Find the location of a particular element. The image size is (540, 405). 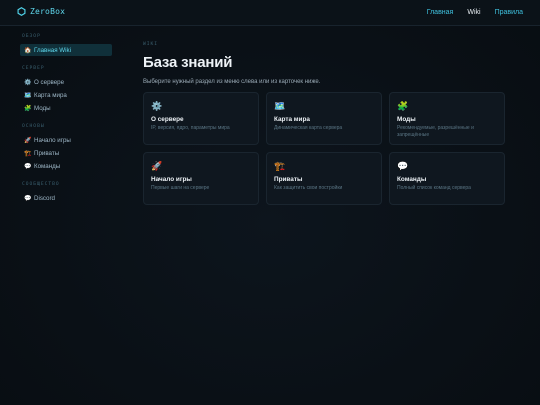

nav-link-home: Главная is located at coordinates (440, 12).